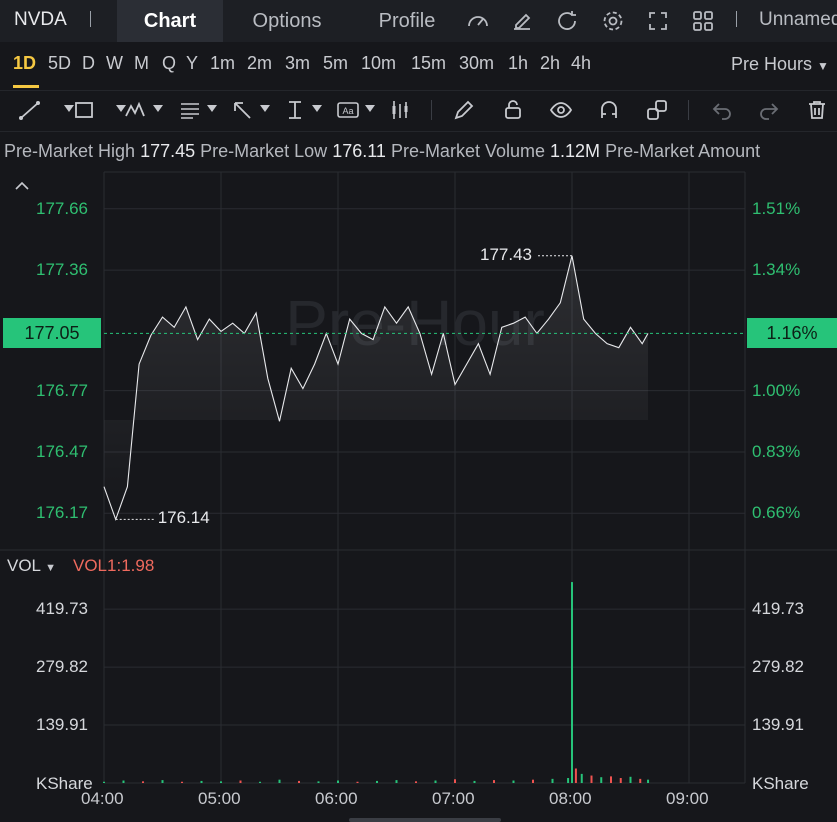 The image size is (837, 822). Describe the element at coordinates (62, 513) in the screenshot. I see `y-tick-left: 176.17` at that location.